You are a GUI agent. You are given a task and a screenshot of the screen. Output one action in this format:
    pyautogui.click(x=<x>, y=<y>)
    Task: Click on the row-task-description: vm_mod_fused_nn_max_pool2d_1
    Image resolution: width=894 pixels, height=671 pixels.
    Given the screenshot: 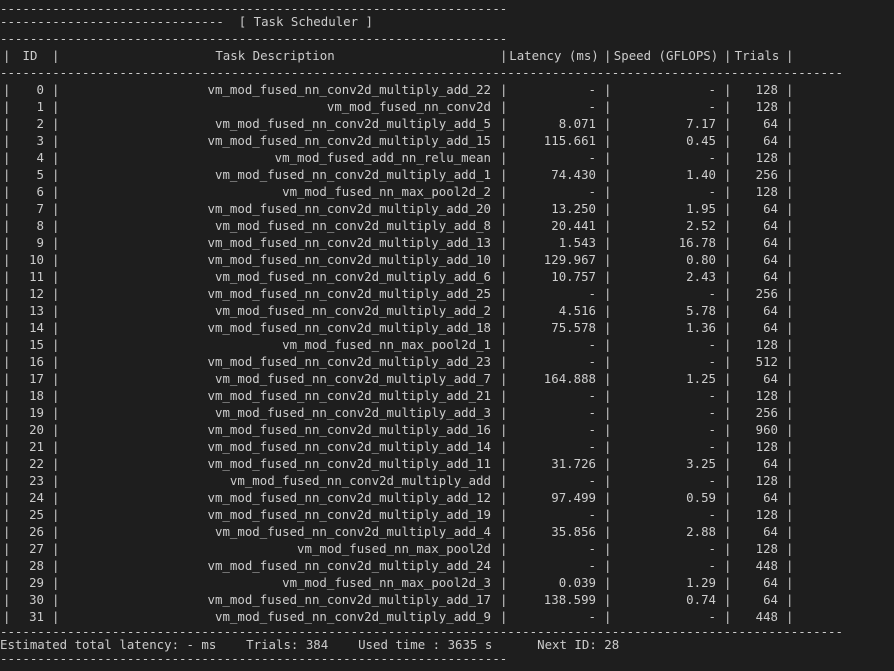 What is the action you would take?
    pyautogui.click(x=386, y=344)
    